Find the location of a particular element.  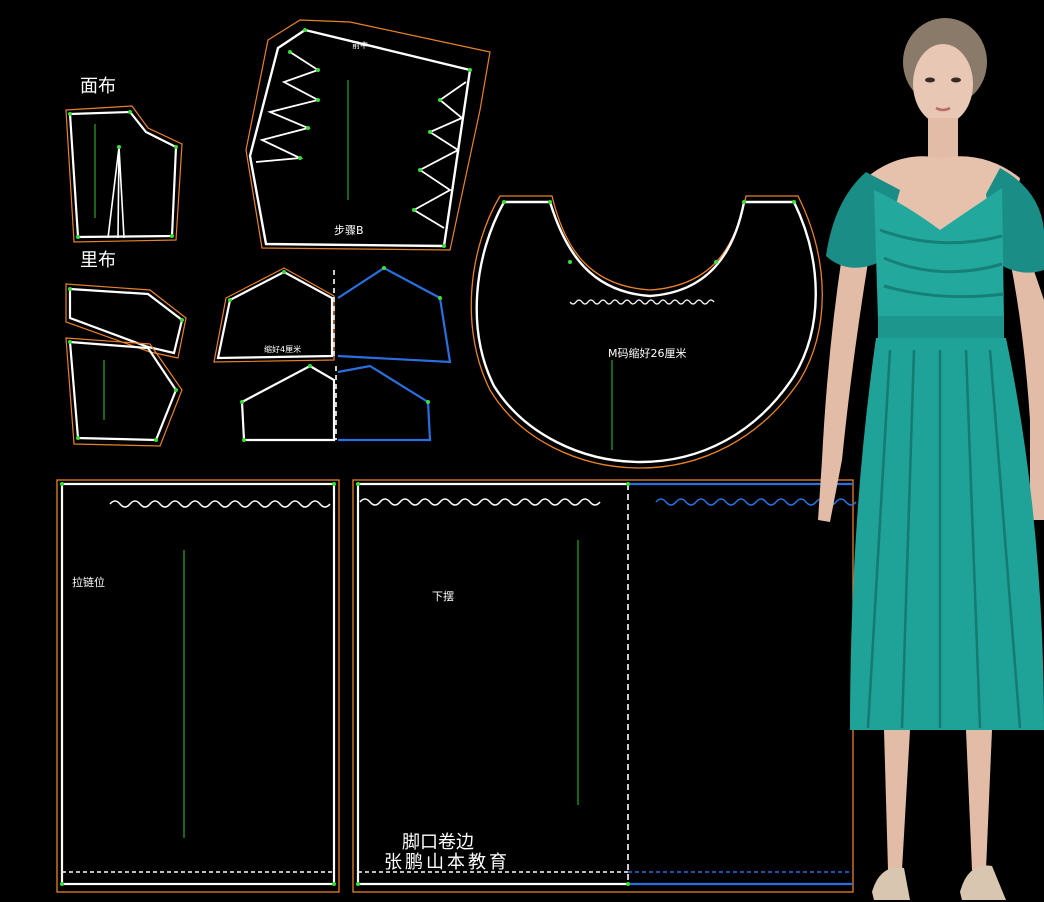

lining-title: 里布 is located at coordinates (98, 260).